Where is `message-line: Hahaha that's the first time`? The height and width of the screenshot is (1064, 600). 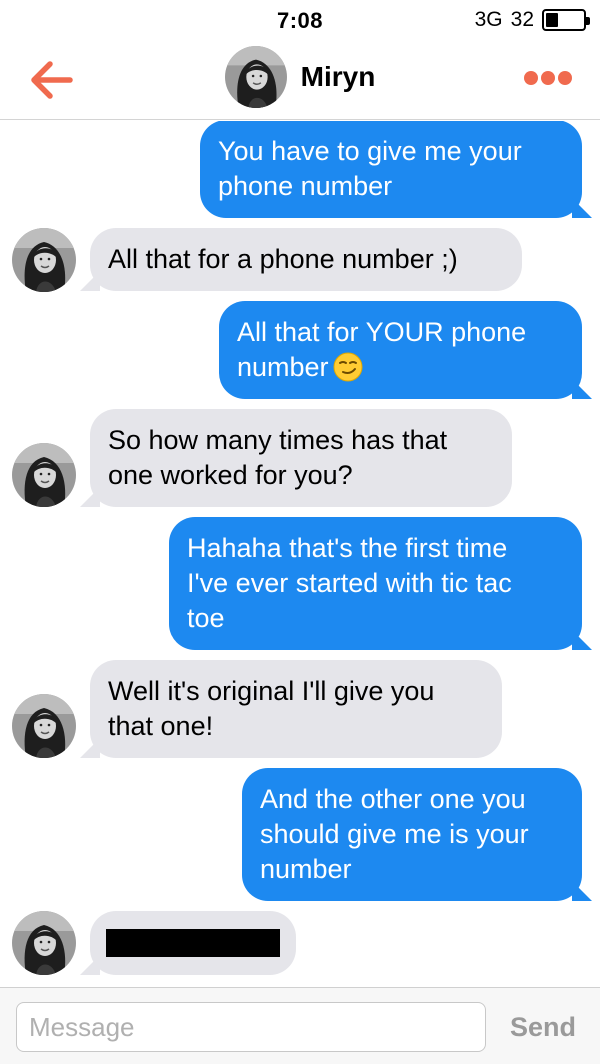 message-line: Hahaha that's the first time is located at coordinates (347, 548).